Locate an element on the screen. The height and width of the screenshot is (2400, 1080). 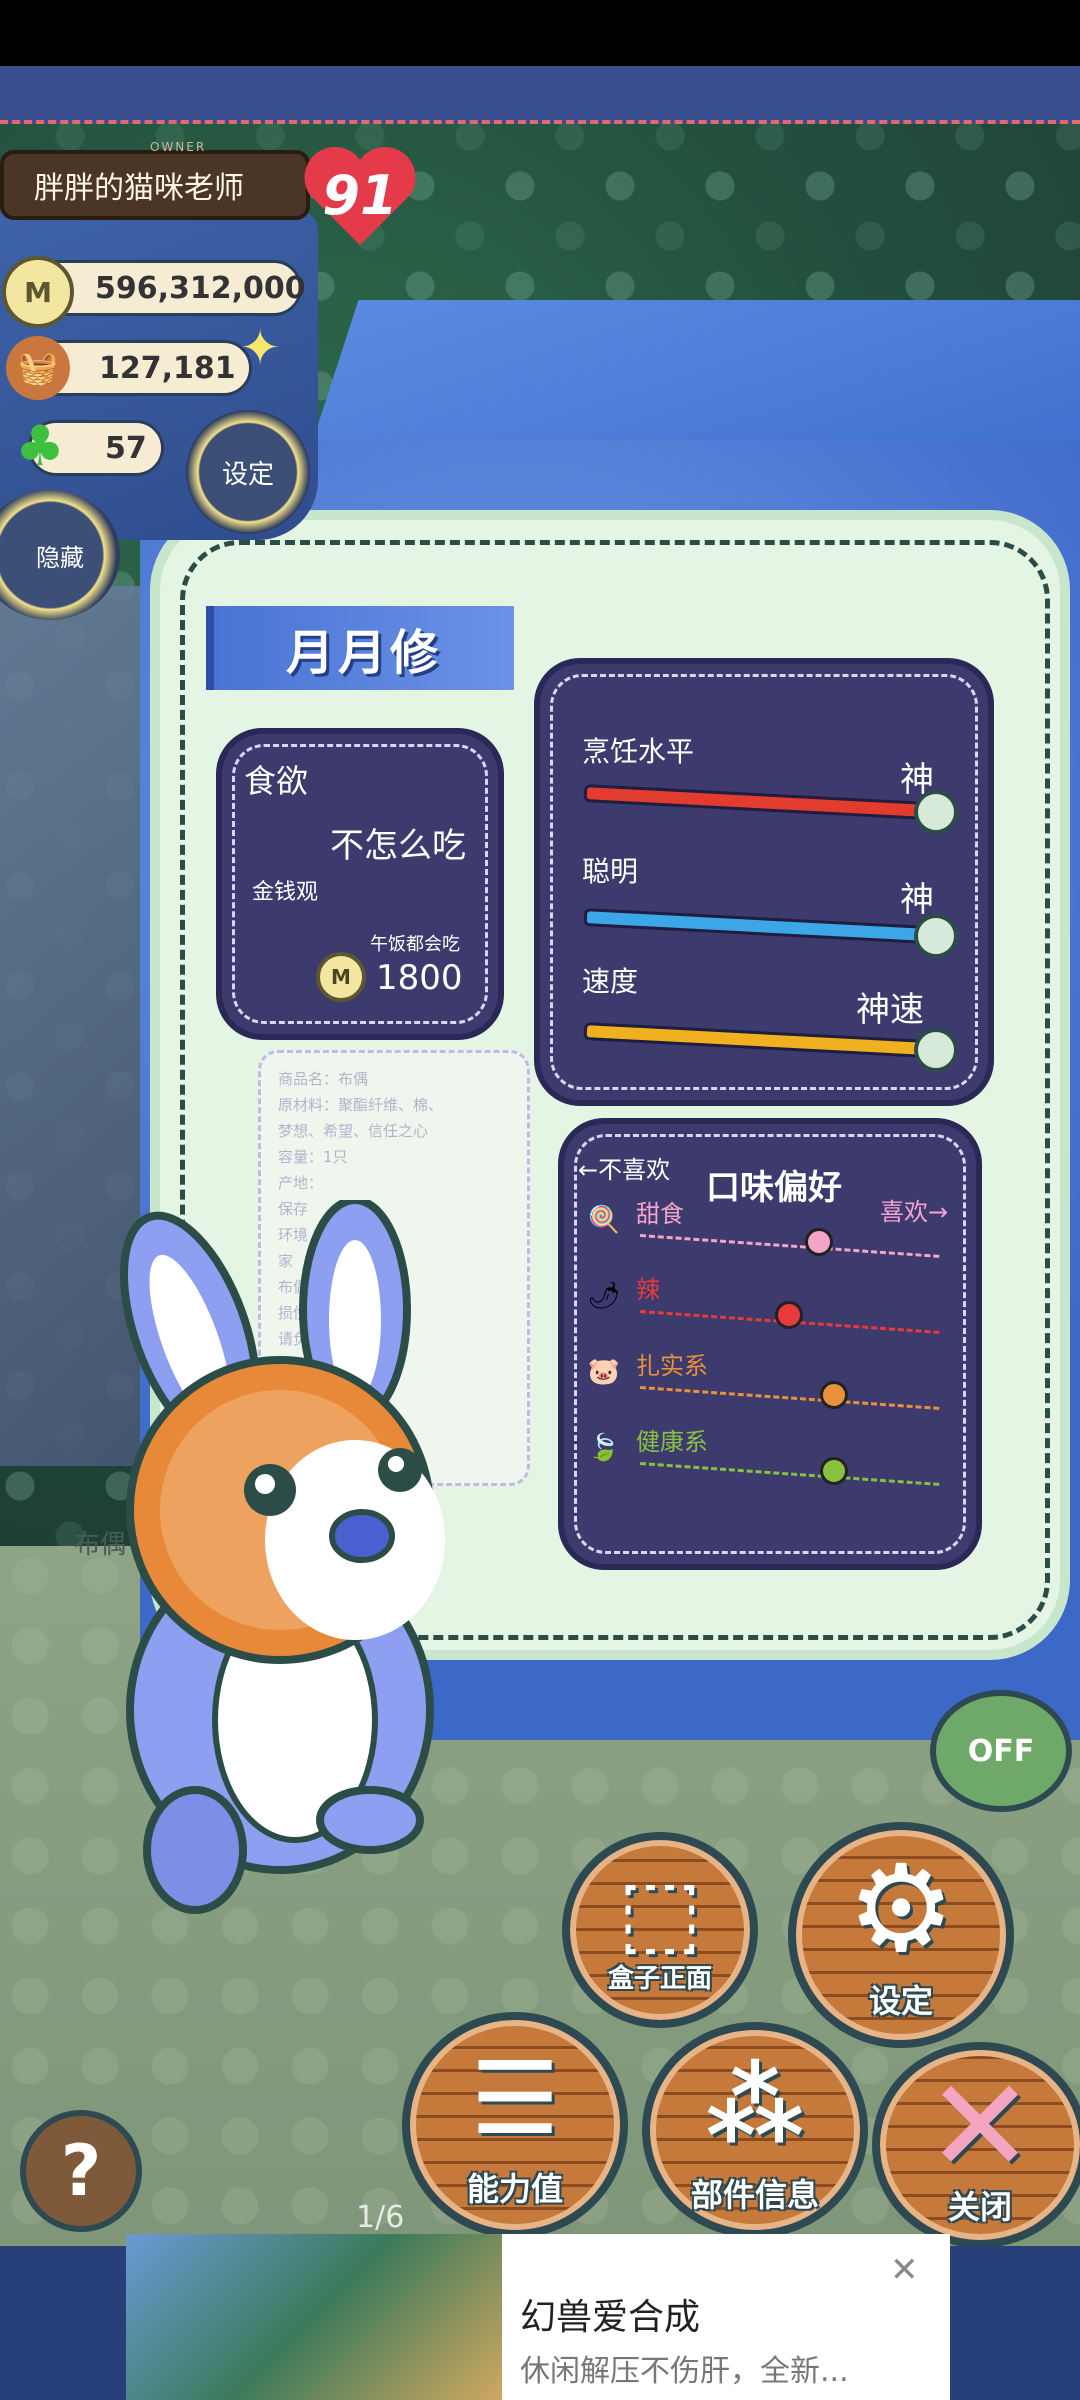
money-note: 午饭都会吃 is located at coordinates (415, 944).